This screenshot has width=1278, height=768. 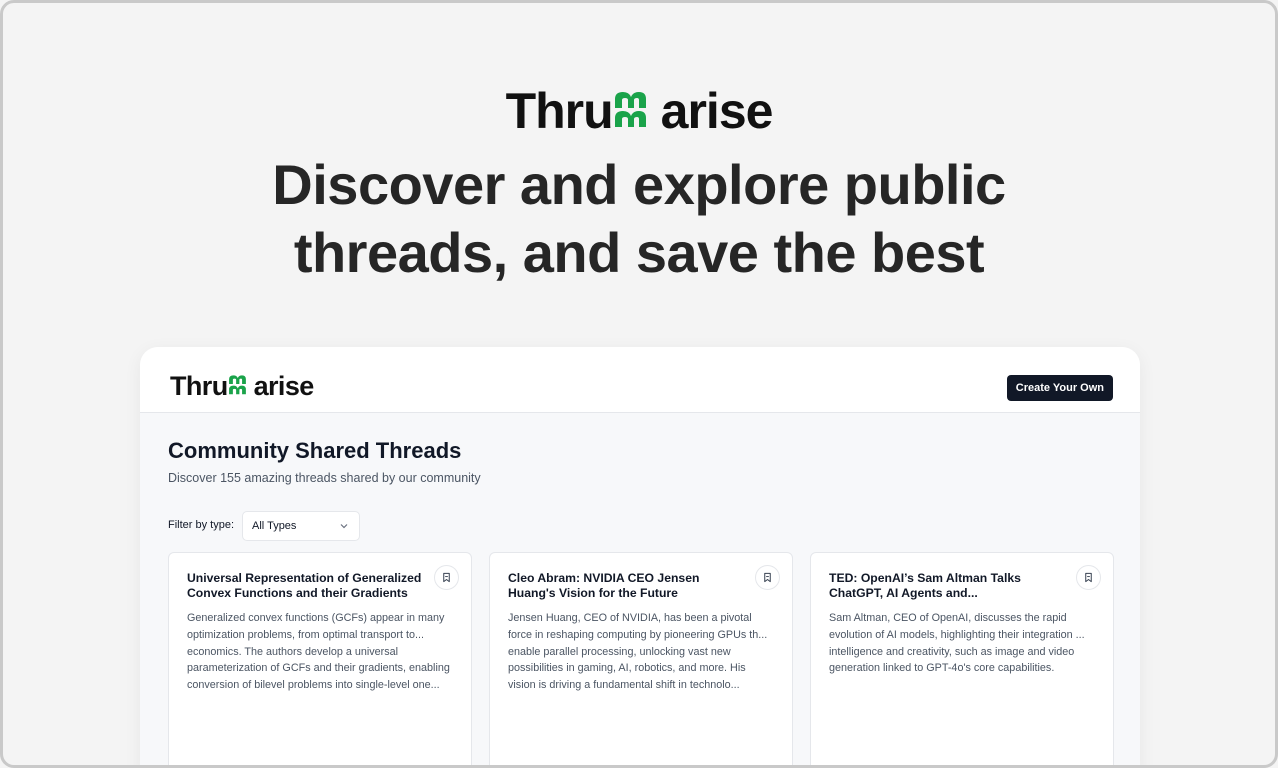 What do you see at coordinates (1059, 388) in the screenshot?
I see `create-your-own-button: Create Your Own` at bounding box center [1059, 388].